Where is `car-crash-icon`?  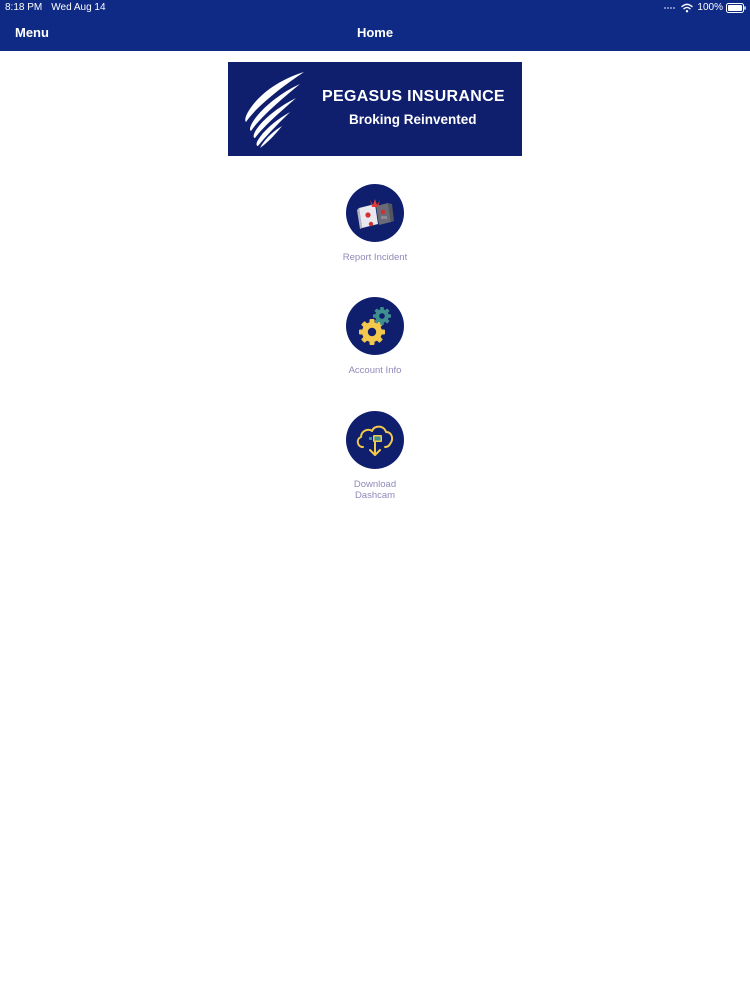
car-crash-icon is located at coordinates (375, 214).